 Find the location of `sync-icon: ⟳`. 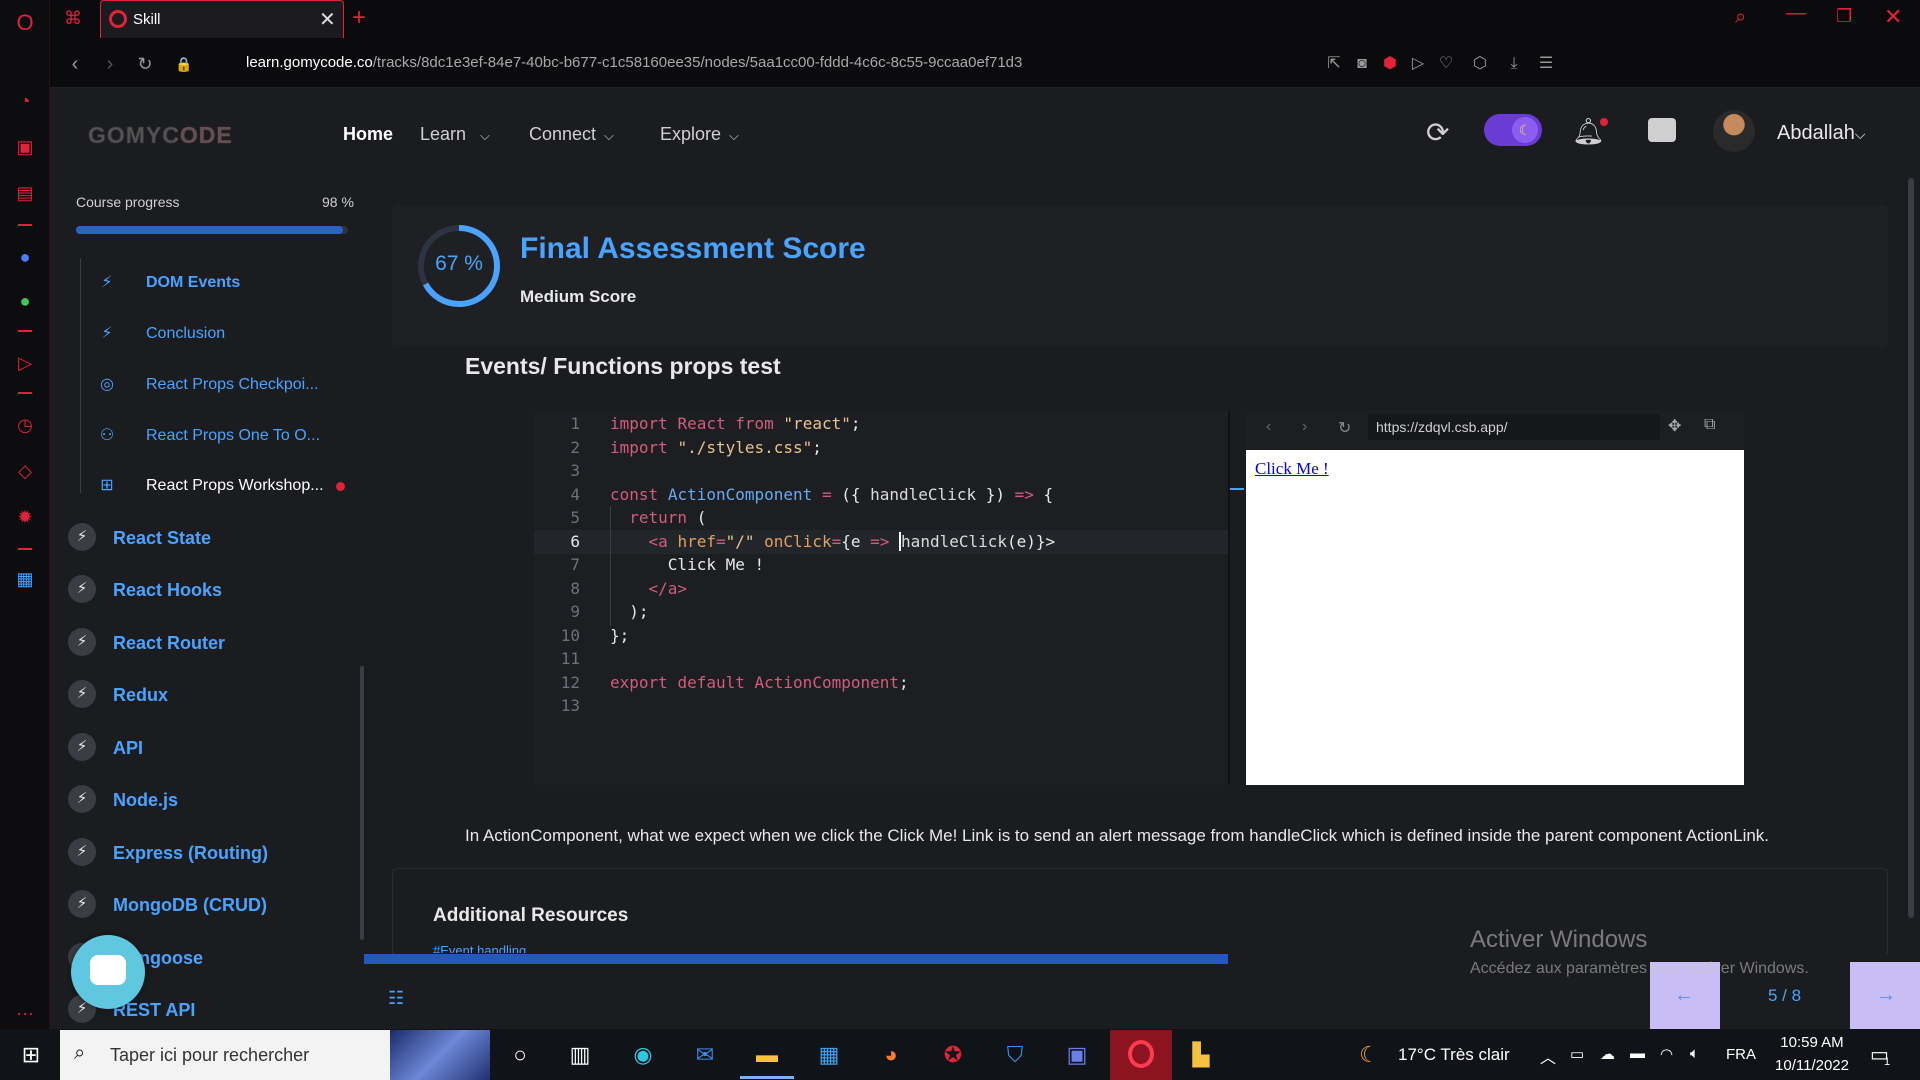

sync-icon: ⟳ is located at coordinates (1437, 132).